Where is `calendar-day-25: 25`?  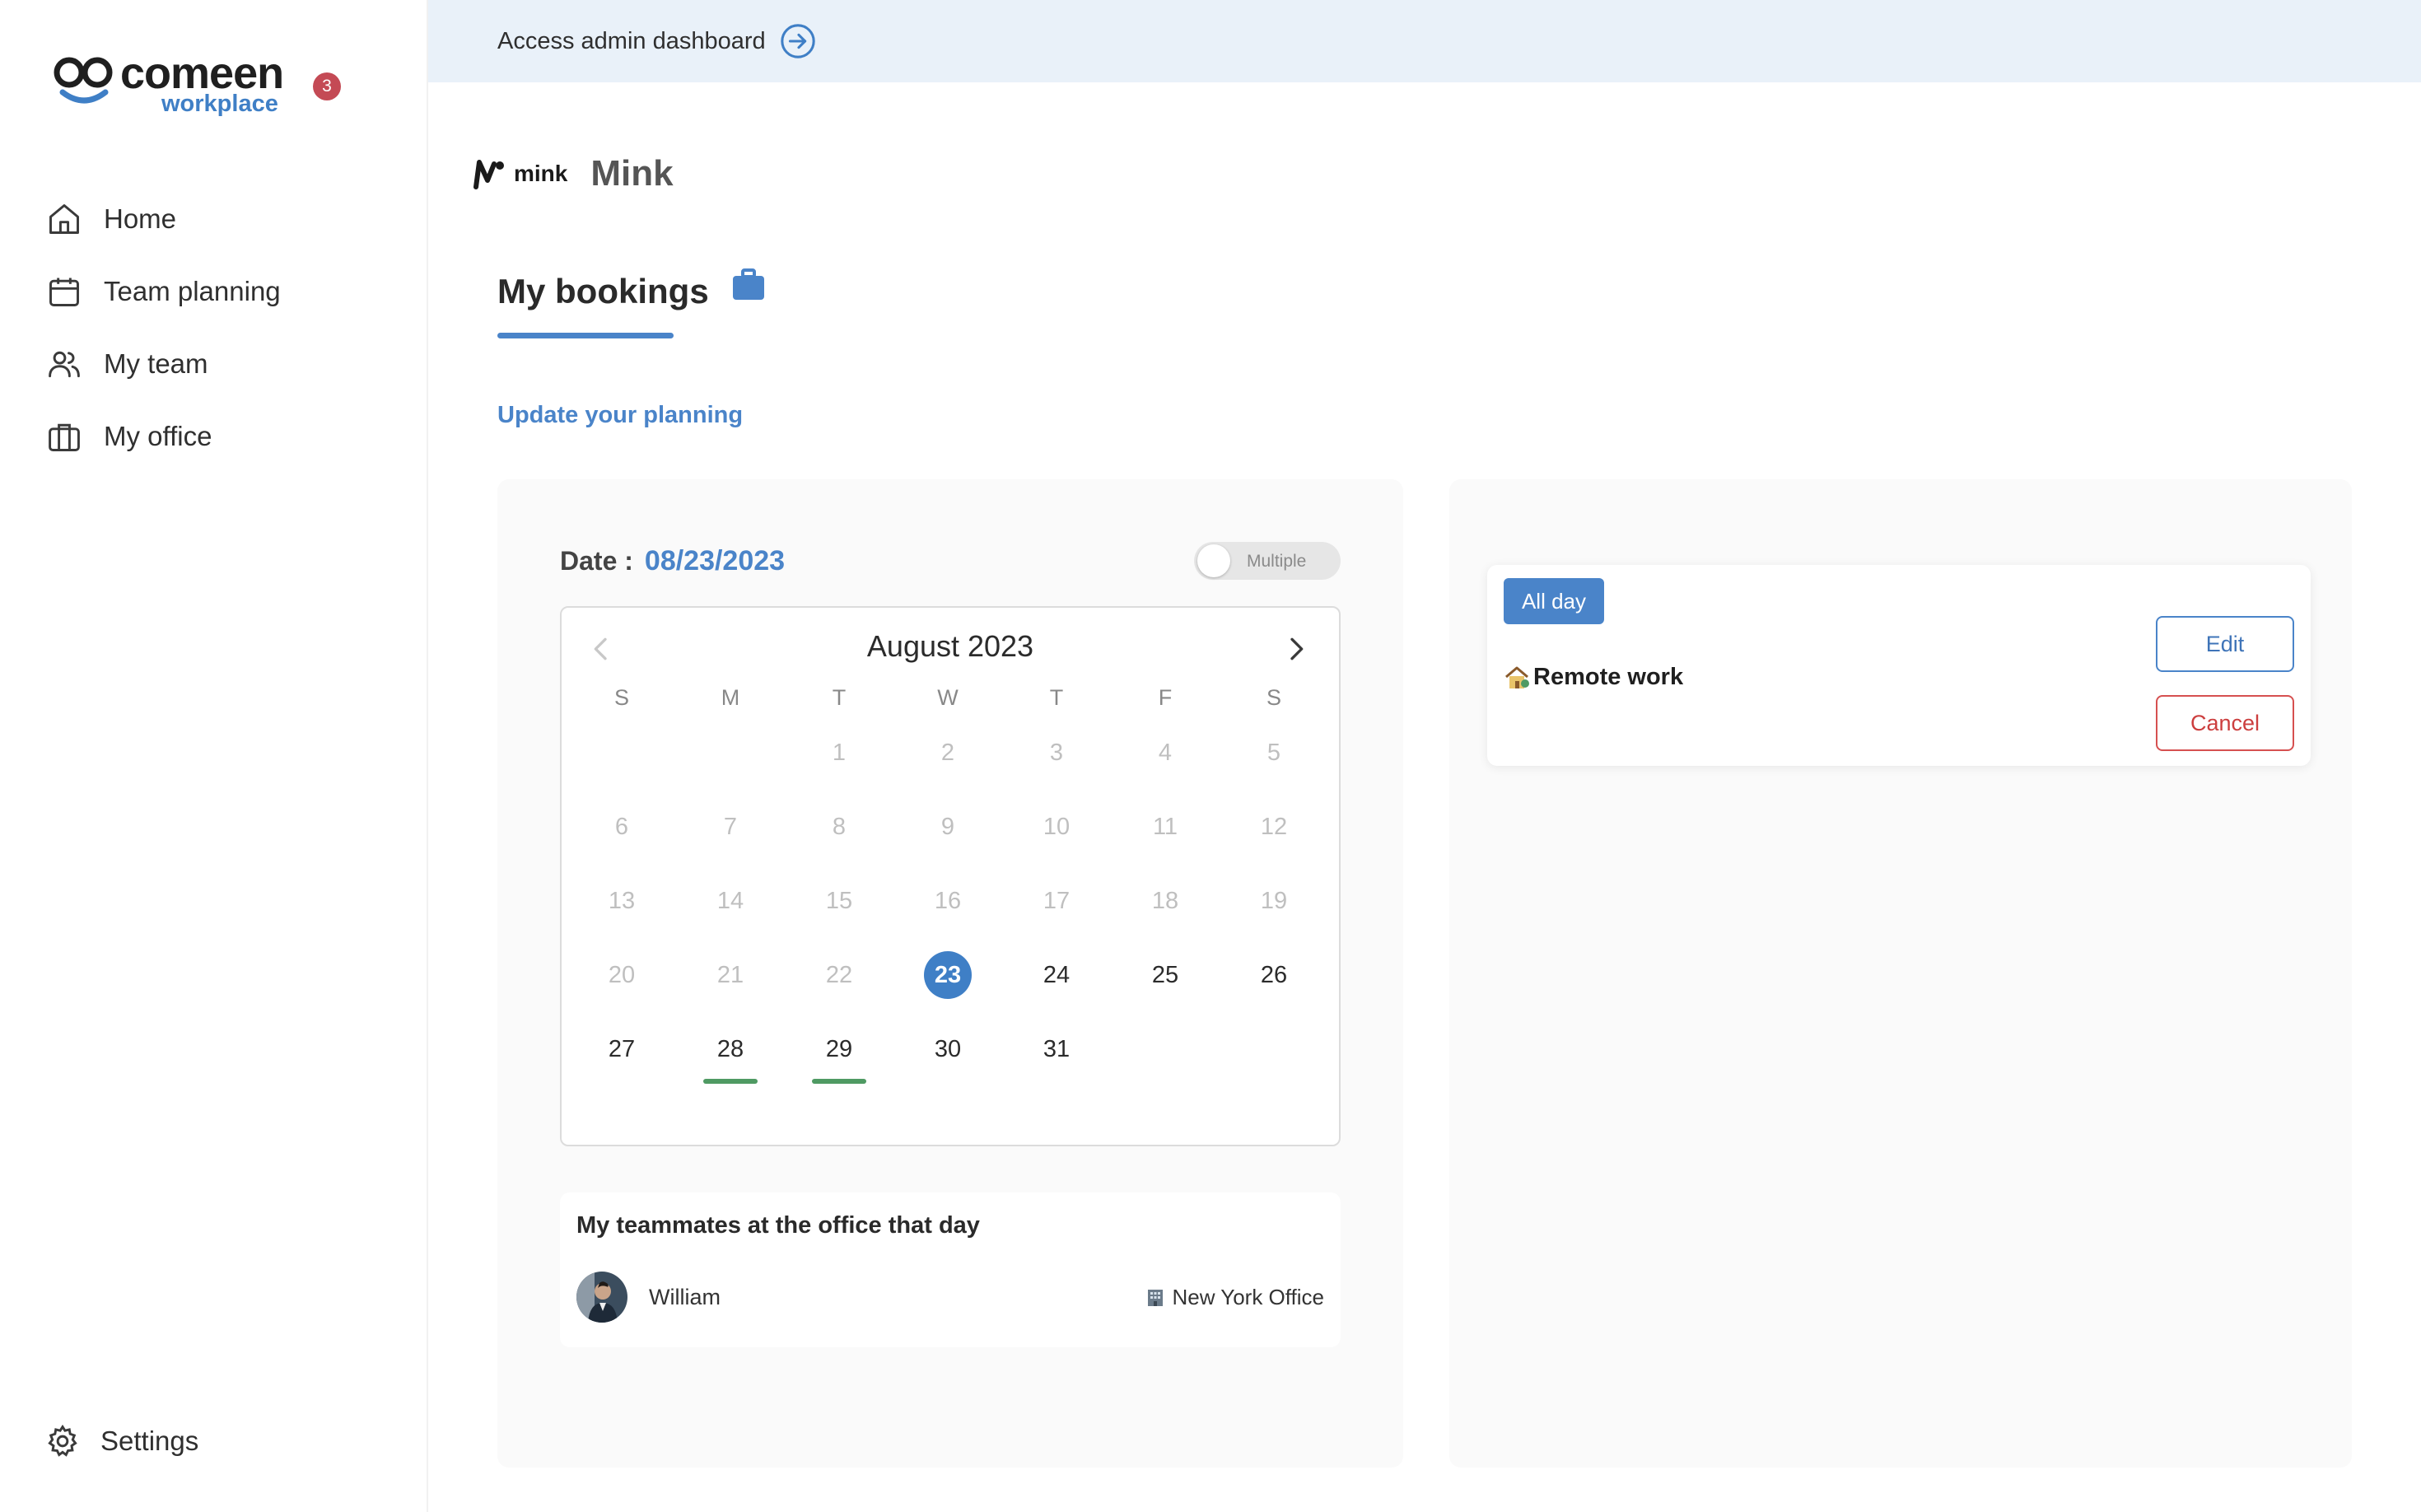 calendar-day-25: 25 is located at coordinates (1165, 975).